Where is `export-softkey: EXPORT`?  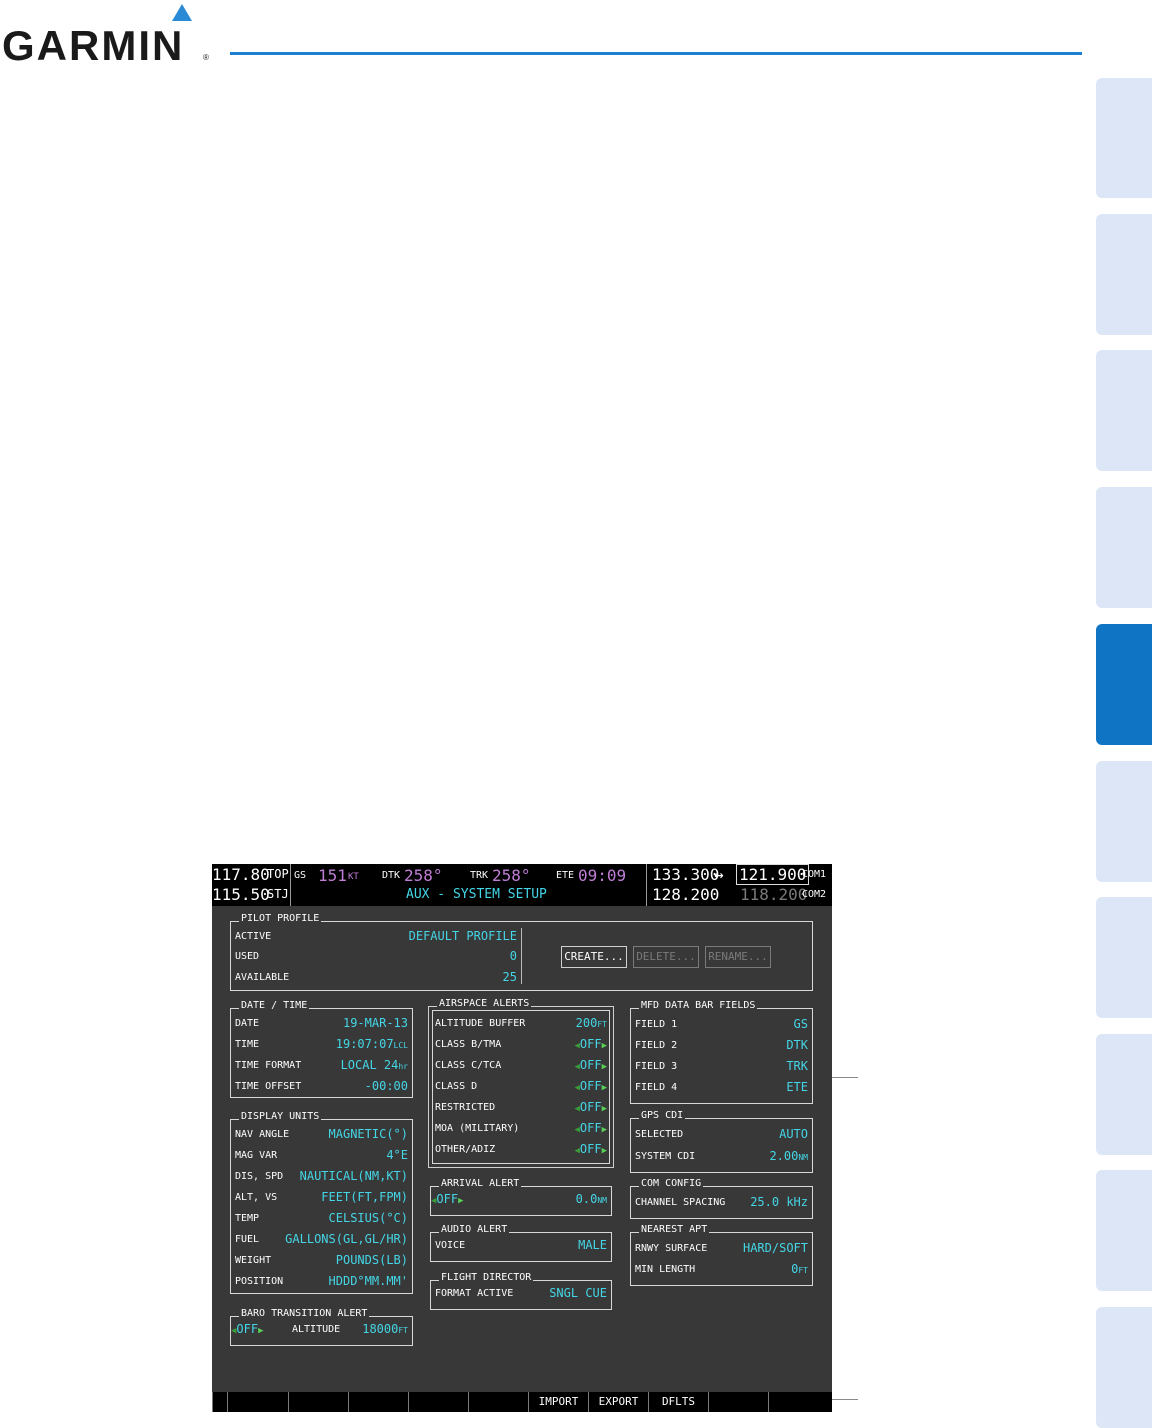 export-softkey: EXPORT is located at coordinates (618, 1402).